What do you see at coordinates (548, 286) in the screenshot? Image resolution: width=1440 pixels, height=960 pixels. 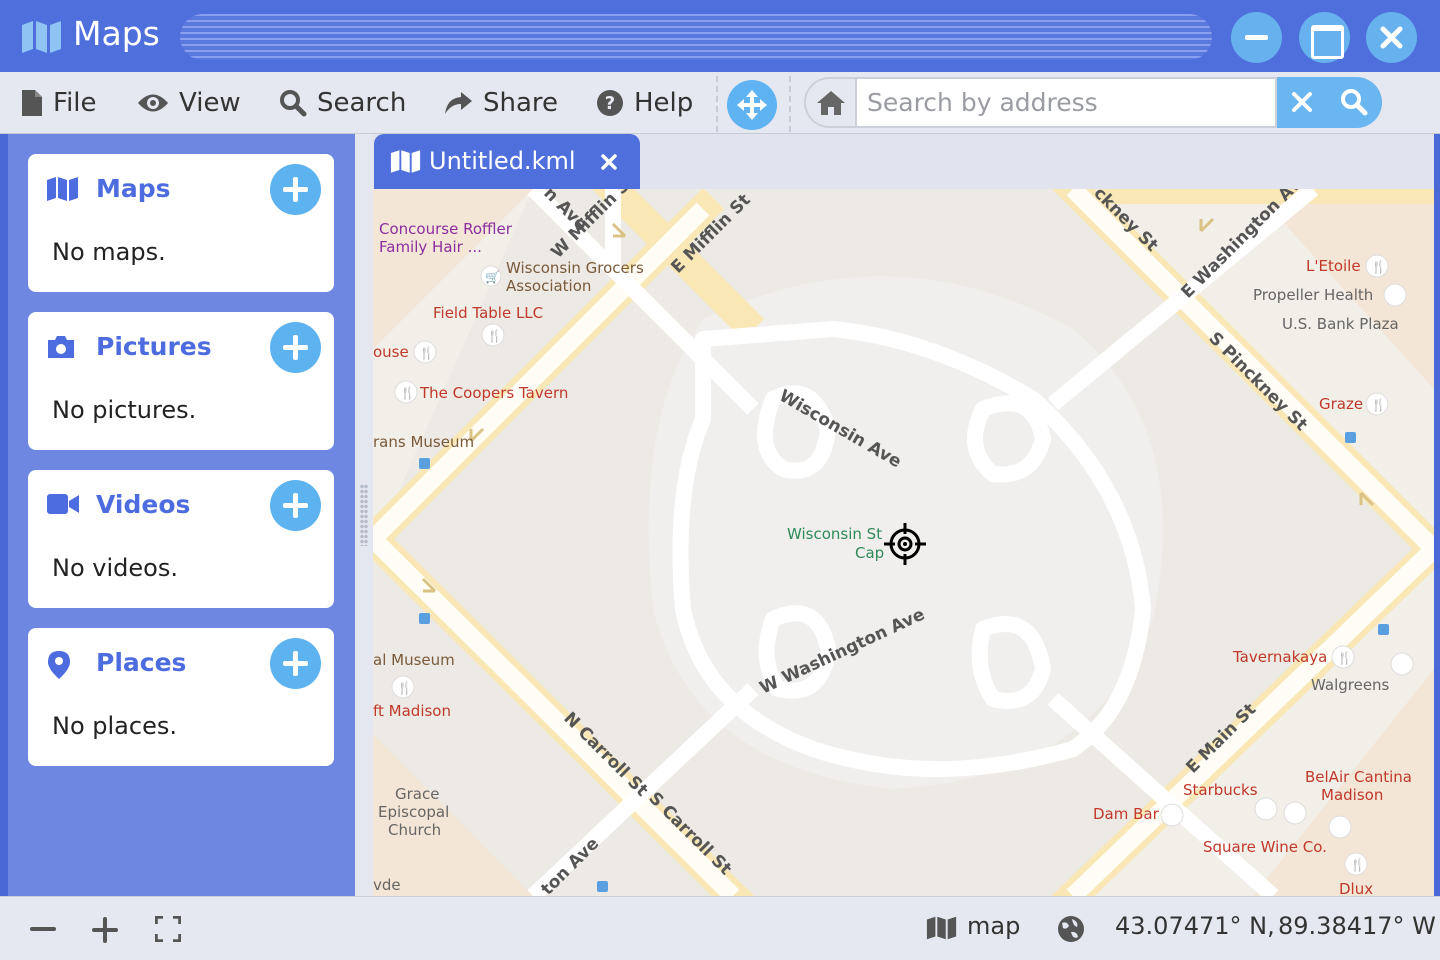 I see `poi-association: Association` at bounding box center [548, 286].